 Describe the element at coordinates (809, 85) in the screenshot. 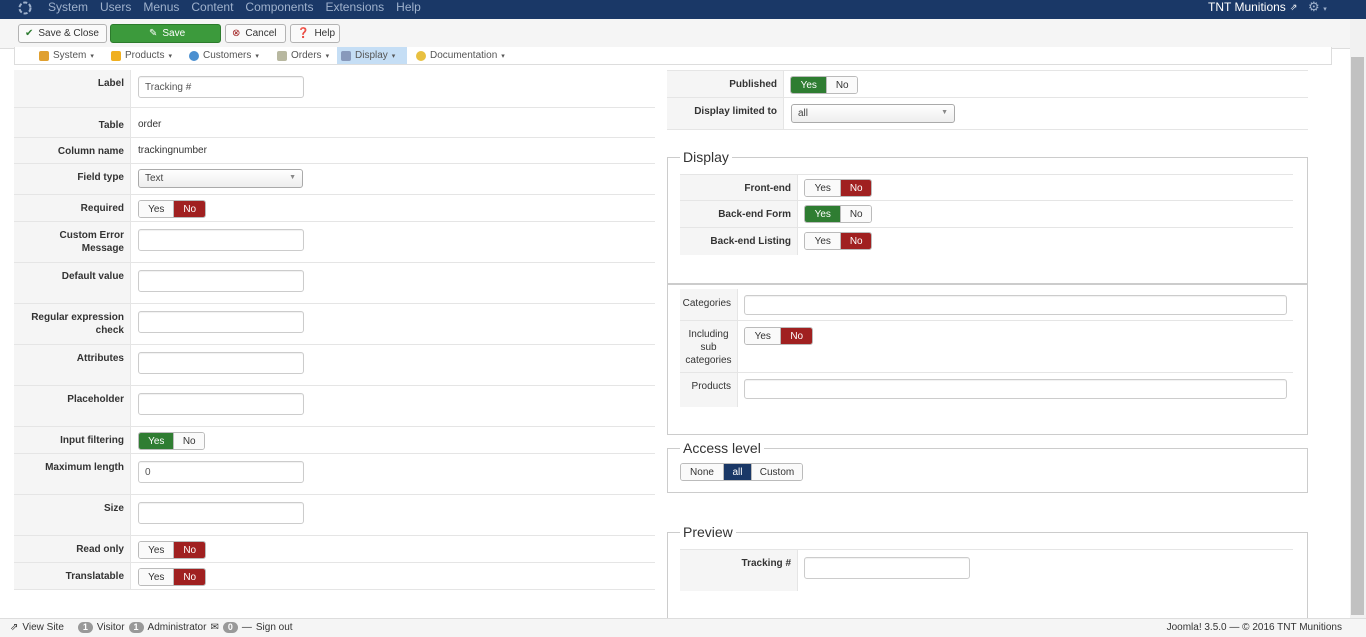

I see `published-yes: Yes` at that location.